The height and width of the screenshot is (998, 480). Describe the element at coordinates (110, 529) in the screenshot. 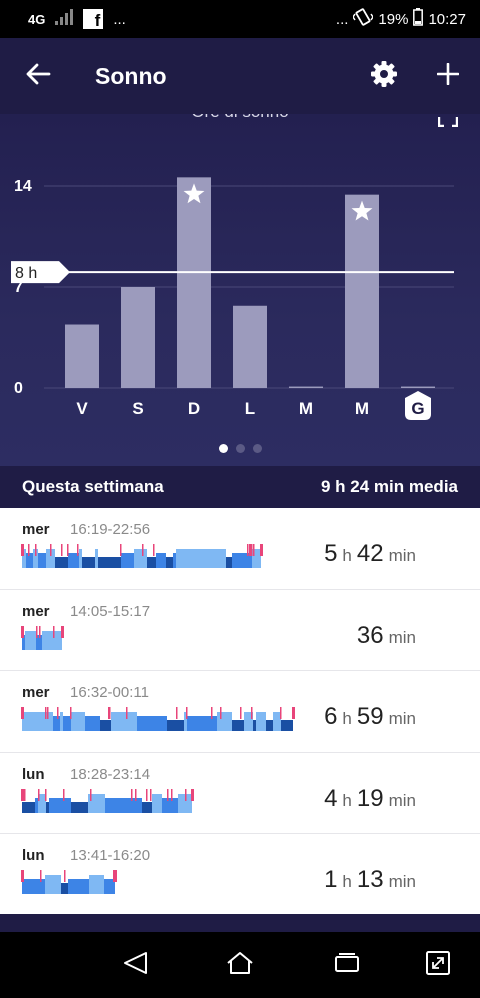

I see `session-time-range: 16:19-22:56` at that location.